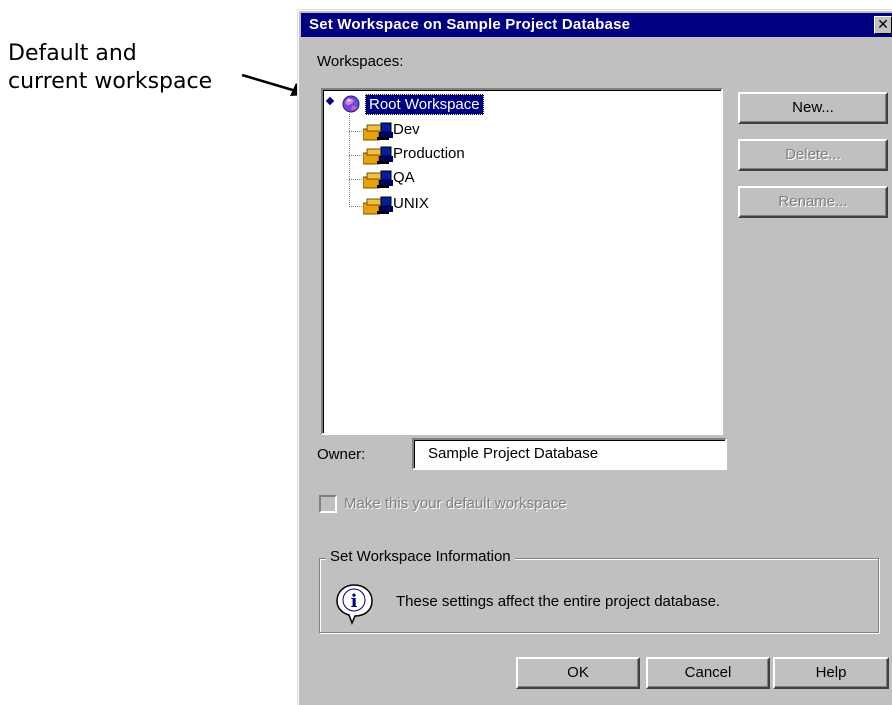  What do you see at coordinates (328, 504) in the screenshot?
I see `default-workspace-checkbox` at bounding box center [328, 504].